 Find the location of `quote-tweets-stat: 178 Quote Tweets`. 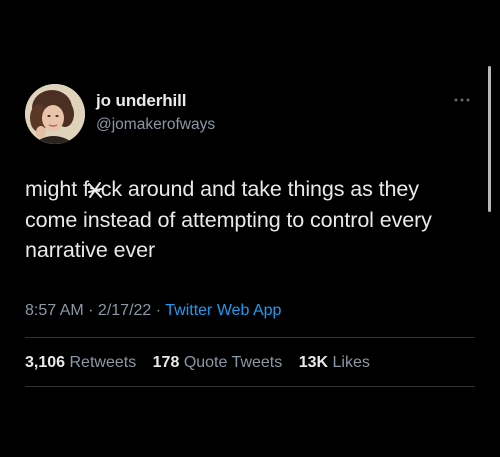

quote-tweets-stat: 178 Quote Tweets is located at coordinates (218, 362).